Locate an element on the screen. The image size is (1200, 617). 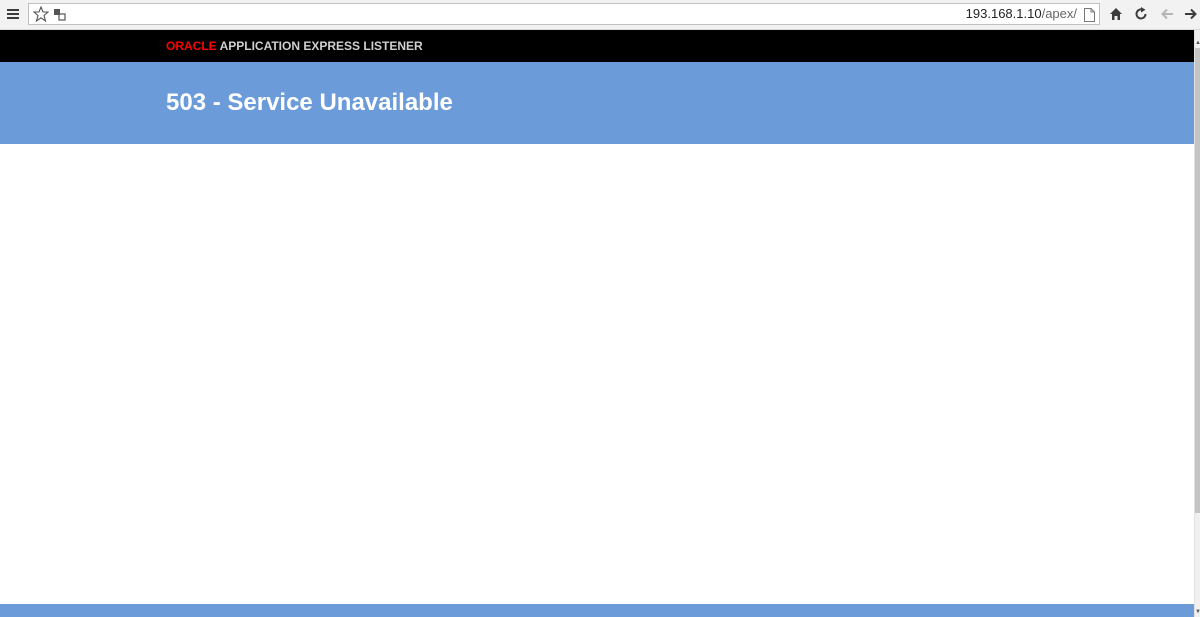
brand-logo: ORACLE APPLICATION EXPRESS LISTENER is located at coordinates (294, 46).